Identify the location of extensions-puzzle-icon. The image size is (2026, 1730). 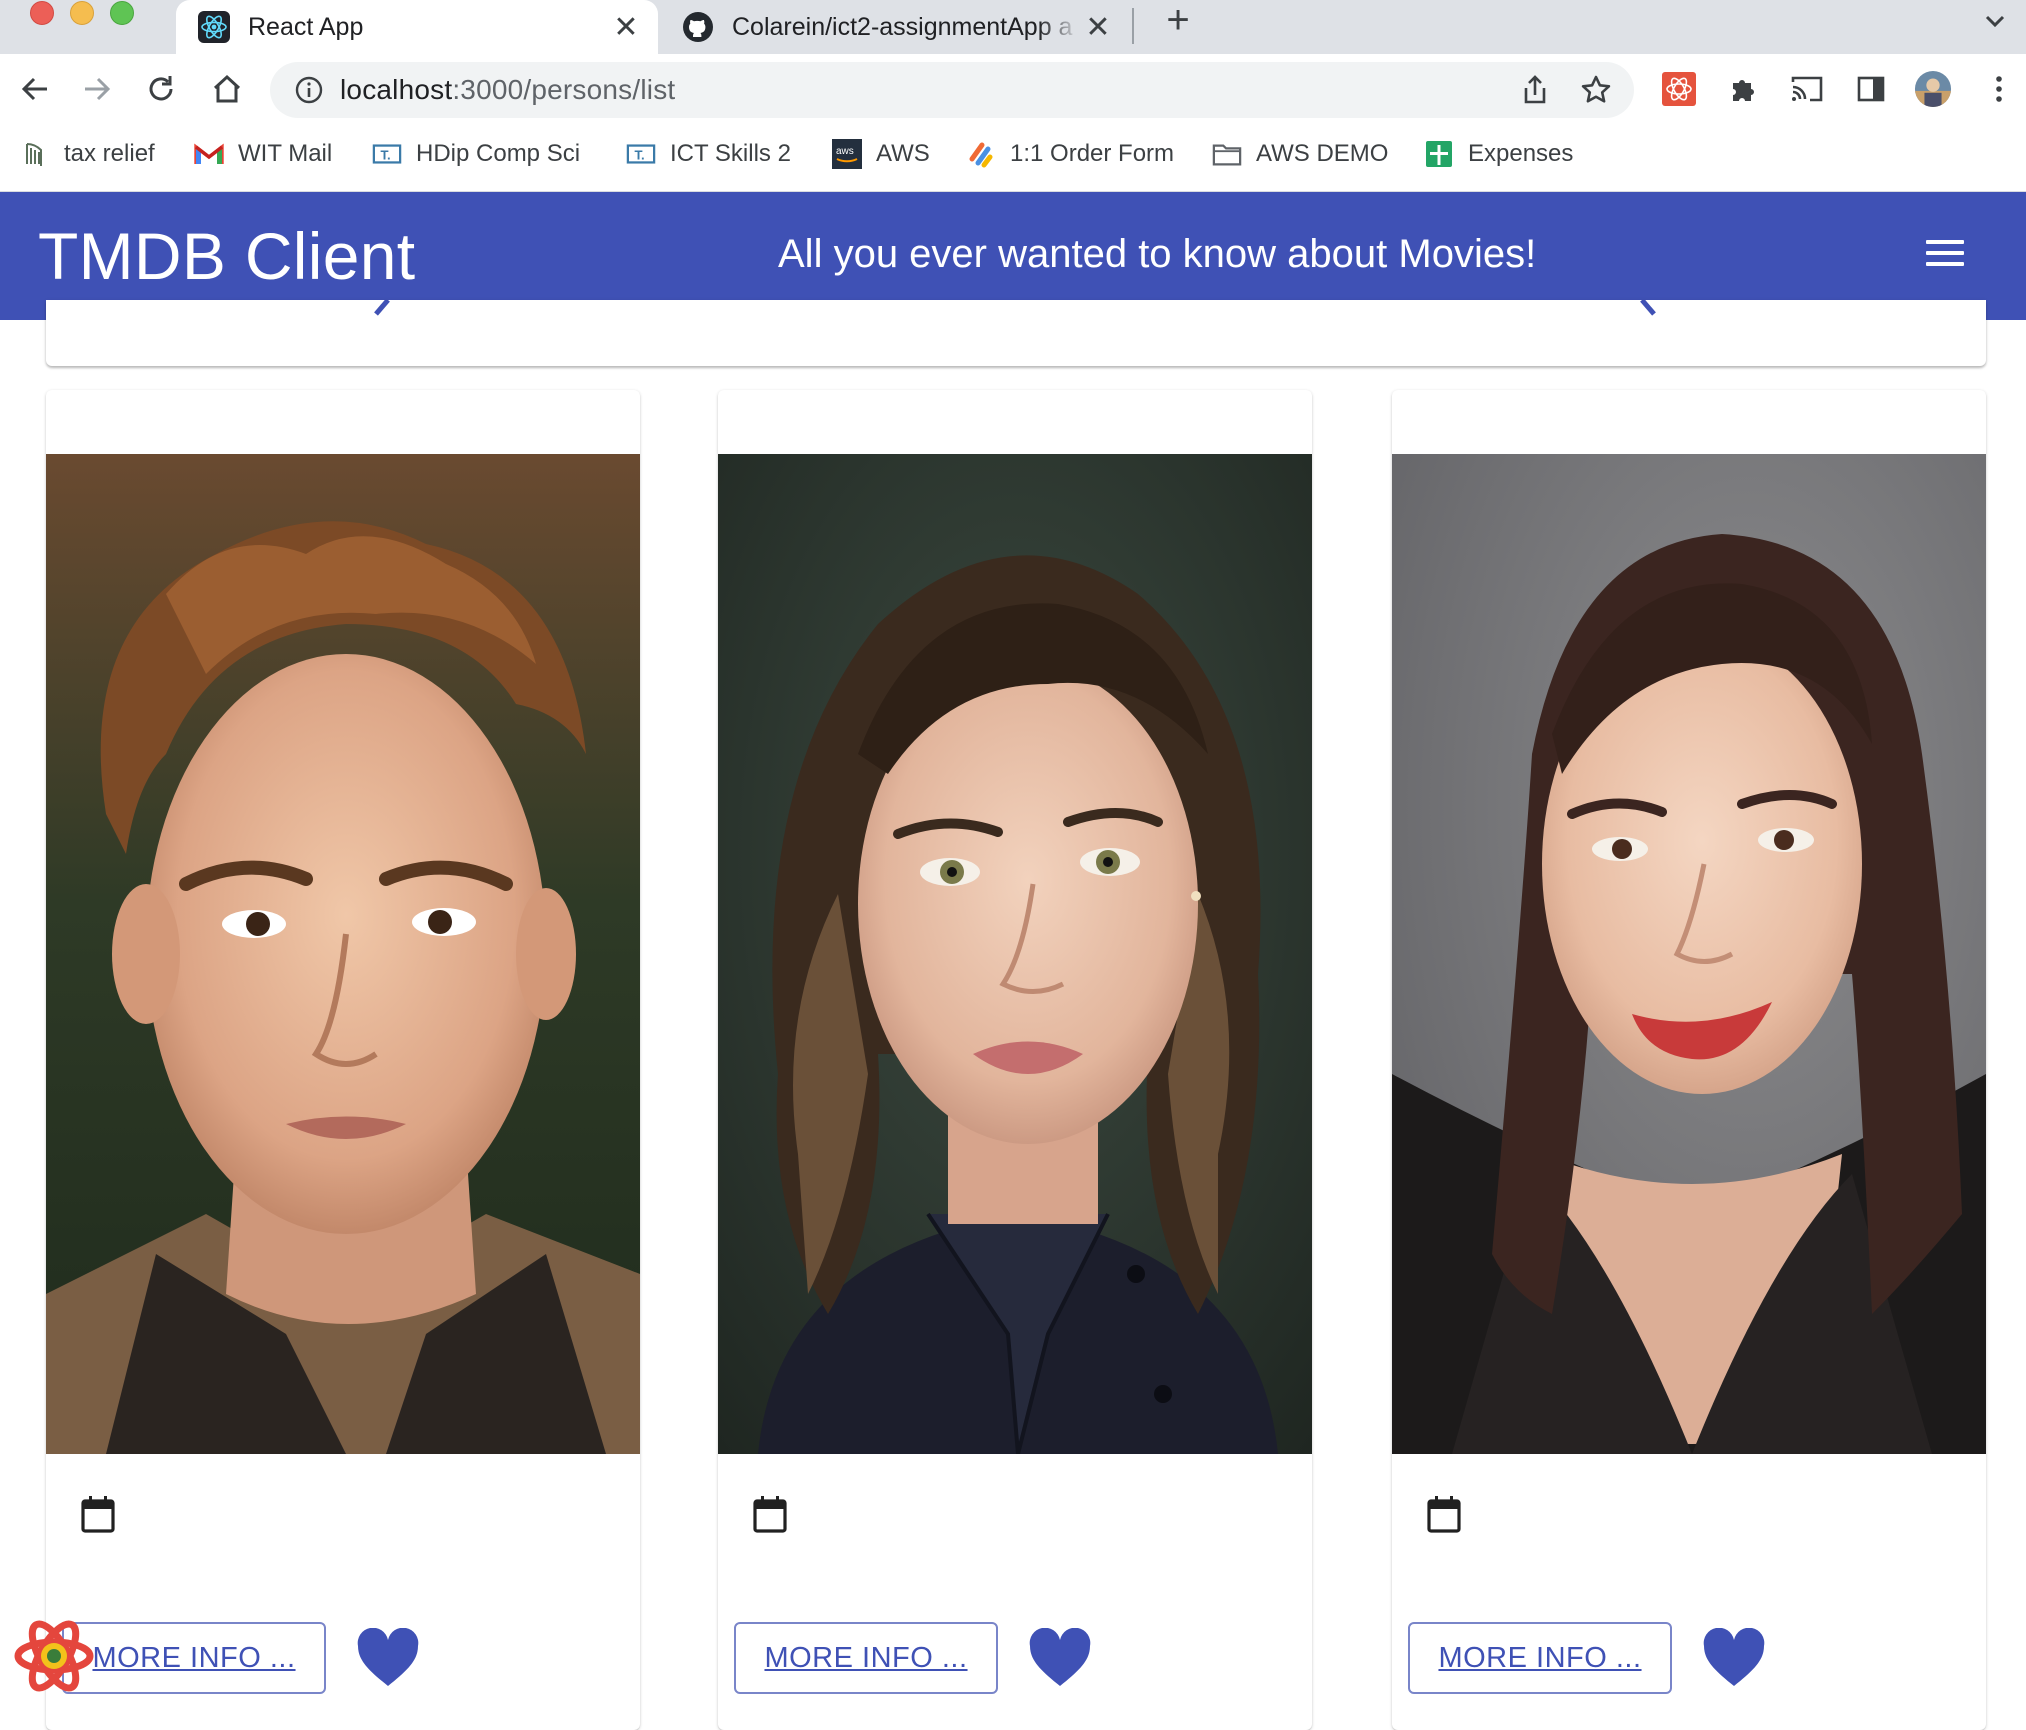
(1743, 89).